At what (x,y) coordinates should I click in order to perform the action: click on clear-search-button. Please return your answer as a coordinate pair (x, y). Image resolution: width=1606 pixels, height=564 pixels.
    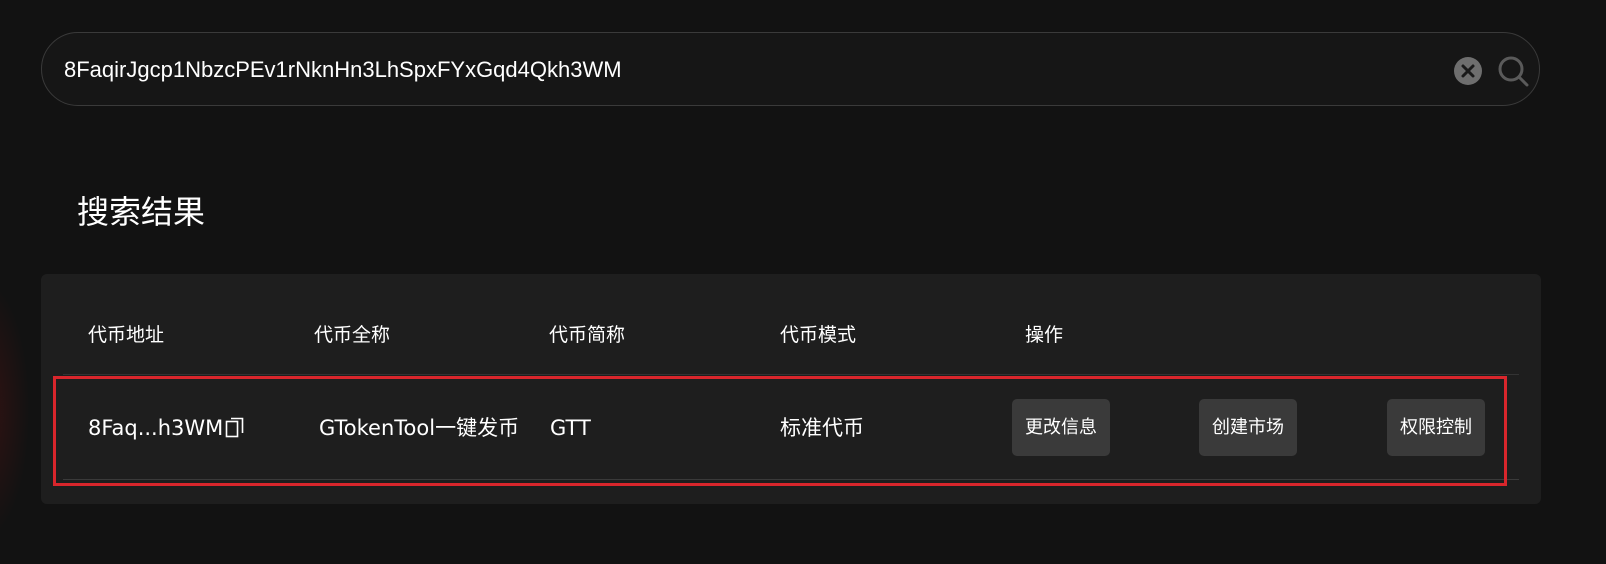
    Looking at the image, I should click on (1468, 71).